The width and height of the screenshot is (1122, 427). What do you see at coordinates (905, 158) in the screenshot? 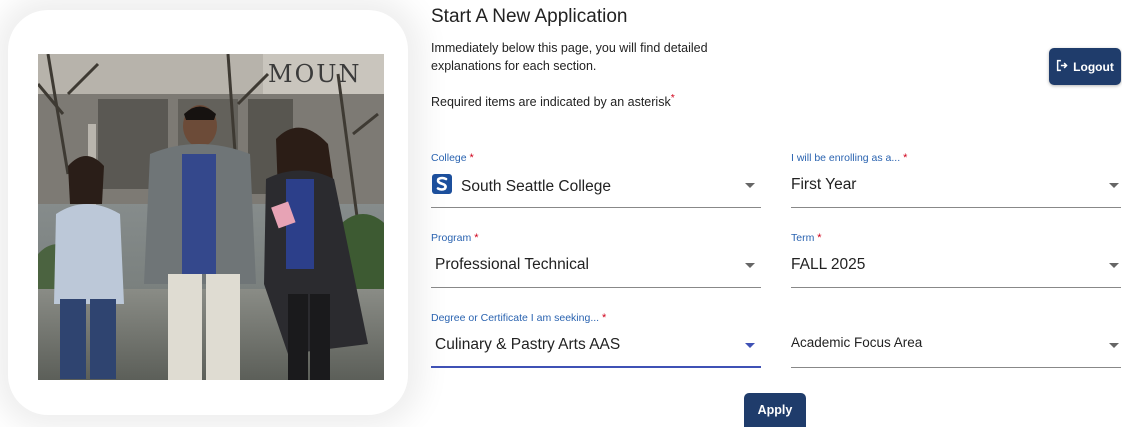
I see `enrolling-asterisk: *` at bounding box center [905, 158].